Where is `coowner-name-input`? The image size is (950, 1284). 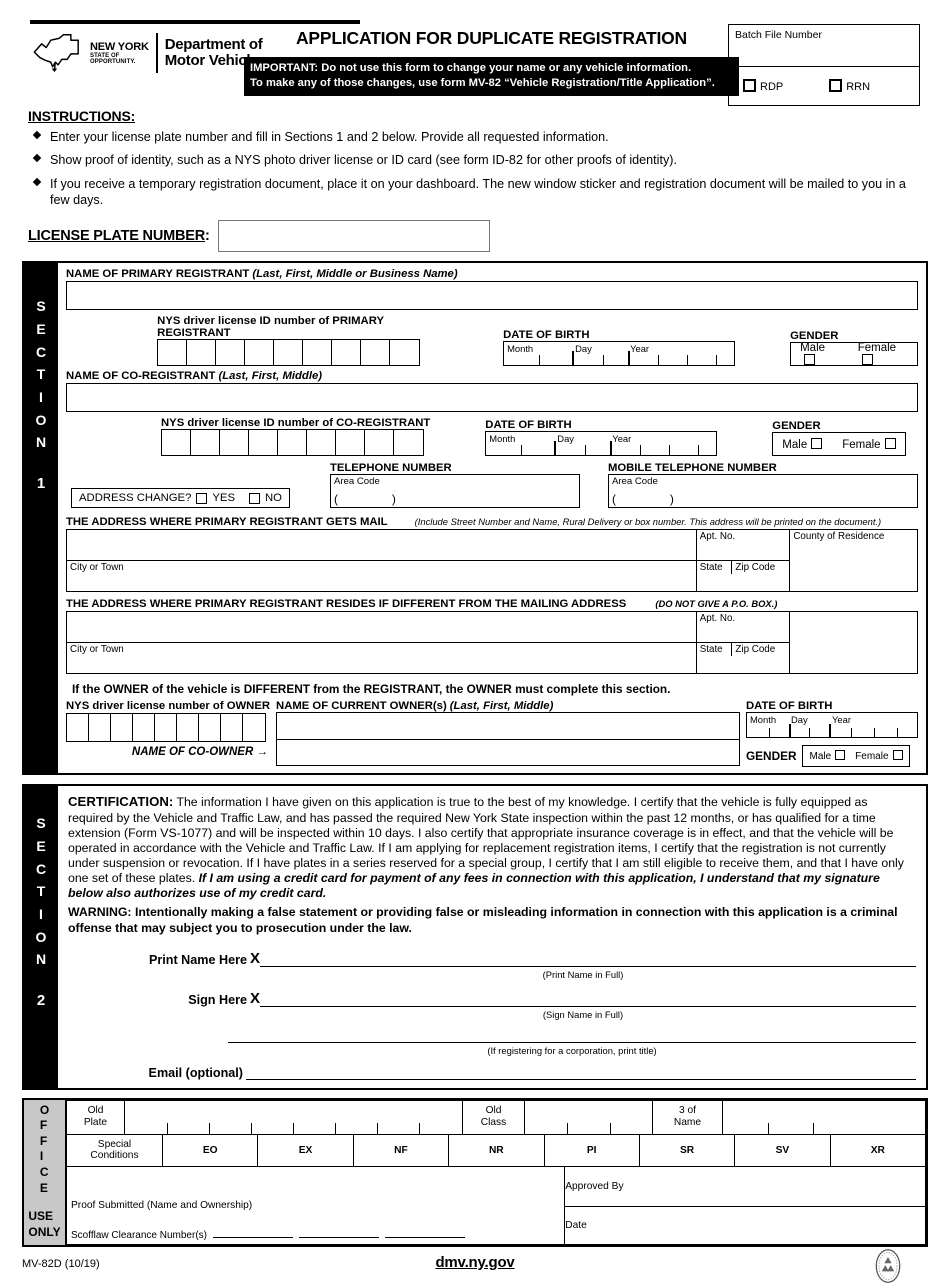
coowner-name-input is located at coordinates (508, 753).